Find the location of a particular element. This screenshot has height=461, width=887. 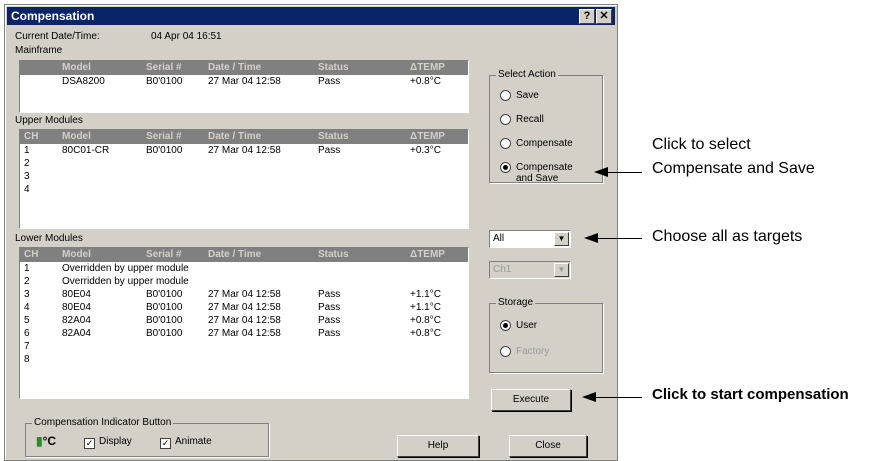

lower-cell: B0'0100 is located at coordinates (164, 320).